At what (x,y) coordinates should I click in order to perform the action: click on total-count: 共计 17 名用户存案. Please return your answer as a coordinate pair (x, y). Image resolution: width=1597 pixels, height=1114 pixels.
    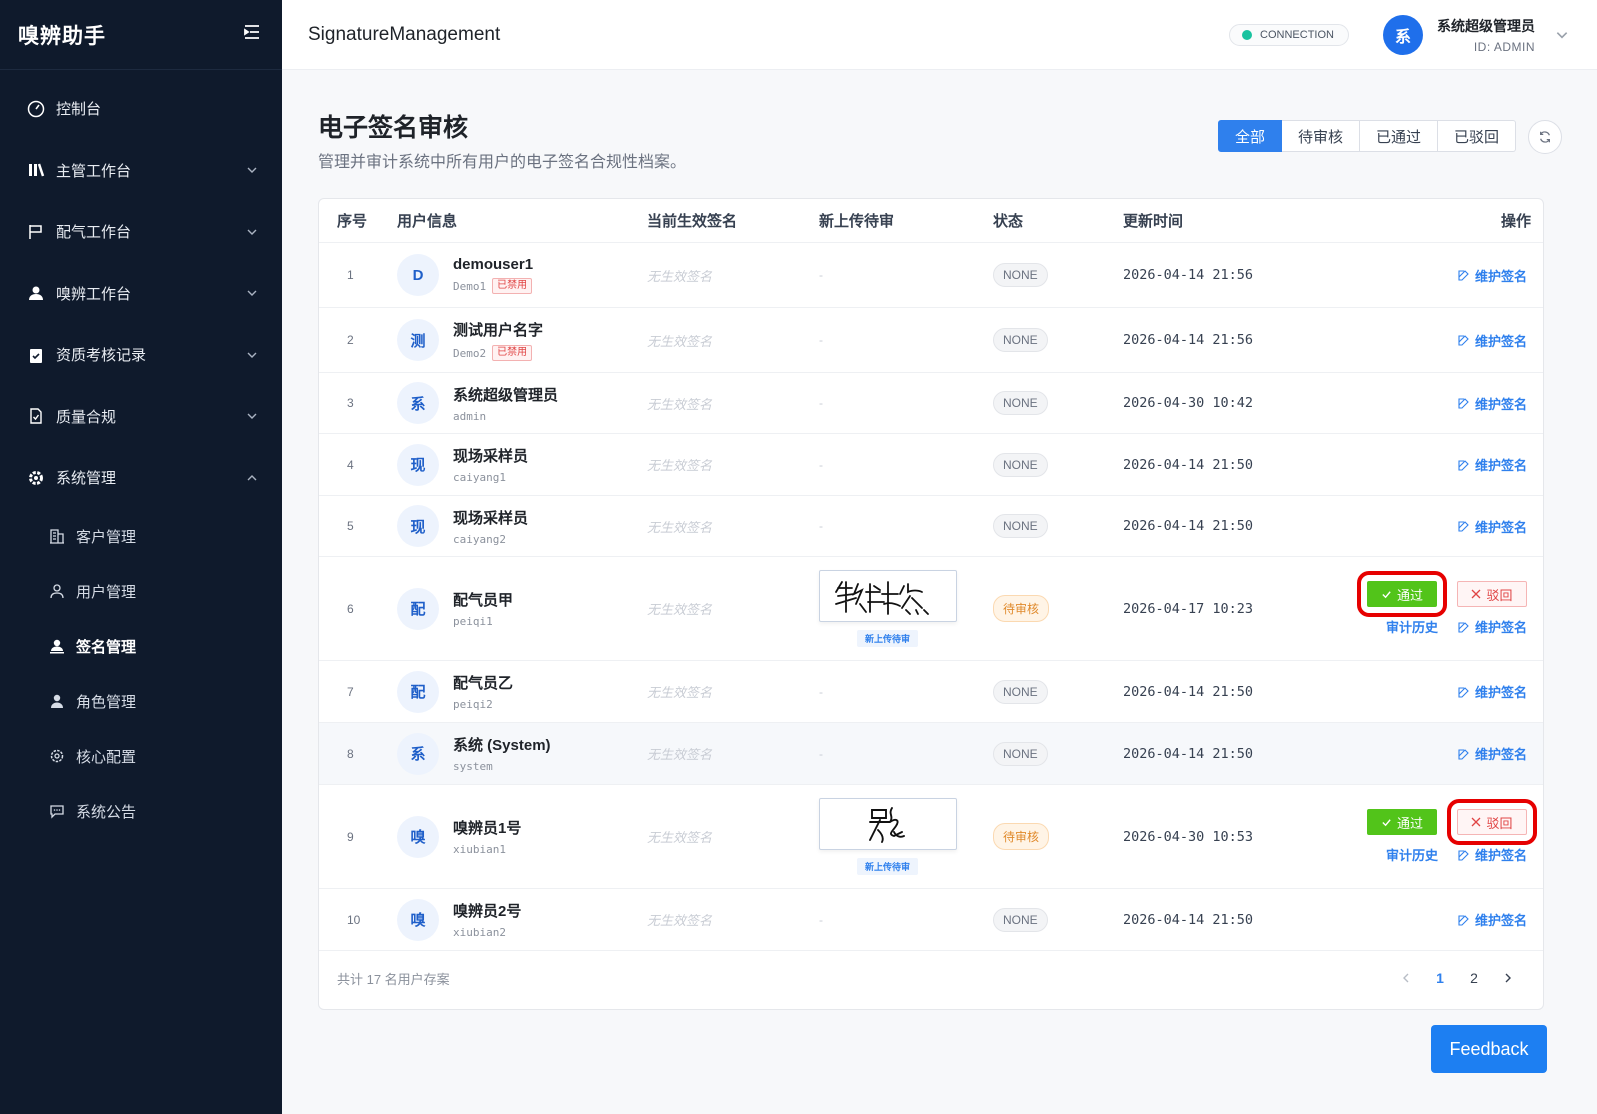
    Looking at the image, I should click on (393, 979).